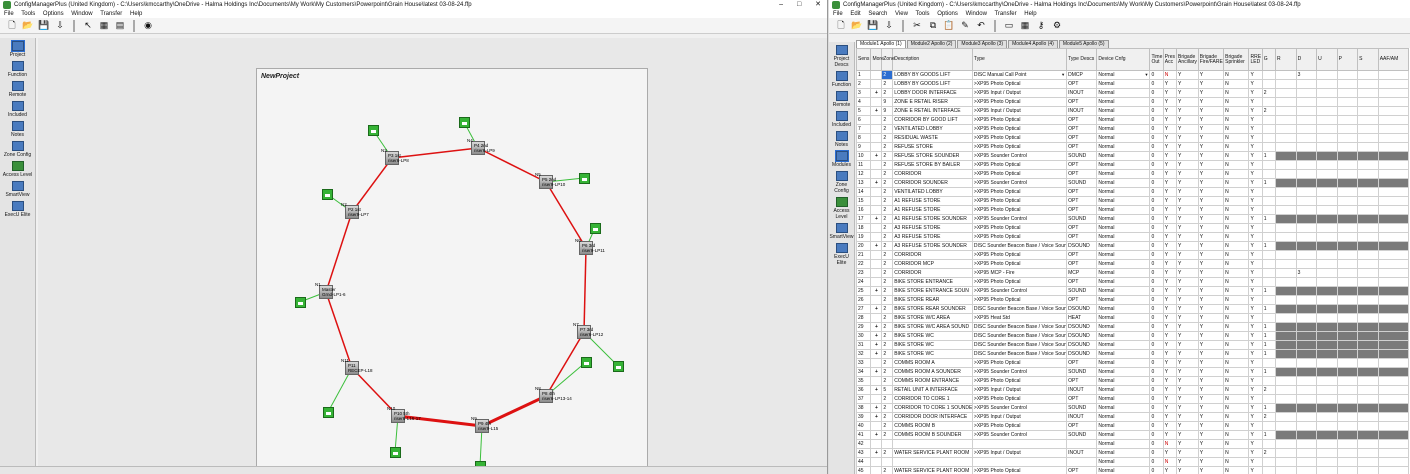 The image size is (1410, 474). I want to click on cut-icon: ✂, so click(917, 26).